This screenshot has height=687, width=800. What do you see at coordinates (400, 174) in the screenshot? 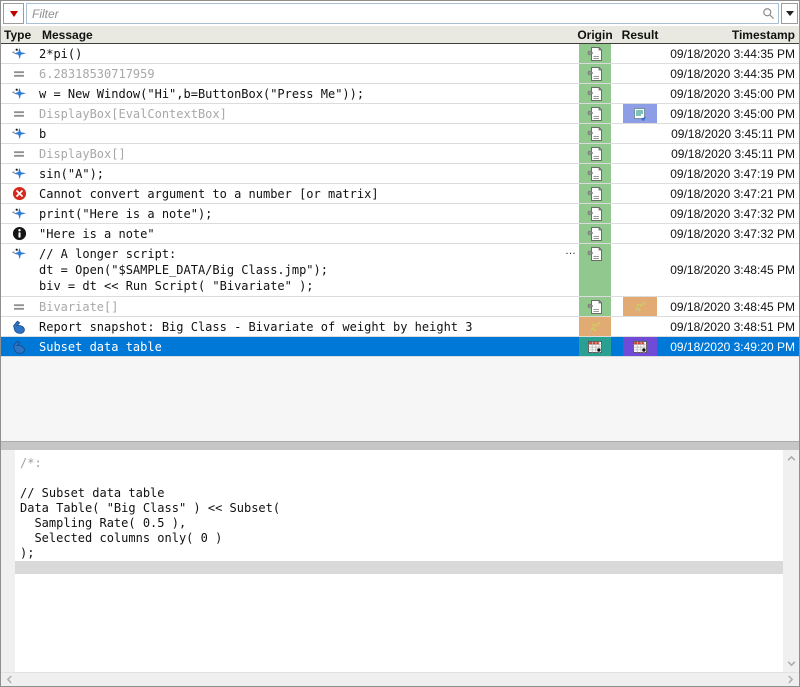
I see `log-row: sin("A"); 09/18/2020 3:47:19 PM` at bounding box center [400, 174].